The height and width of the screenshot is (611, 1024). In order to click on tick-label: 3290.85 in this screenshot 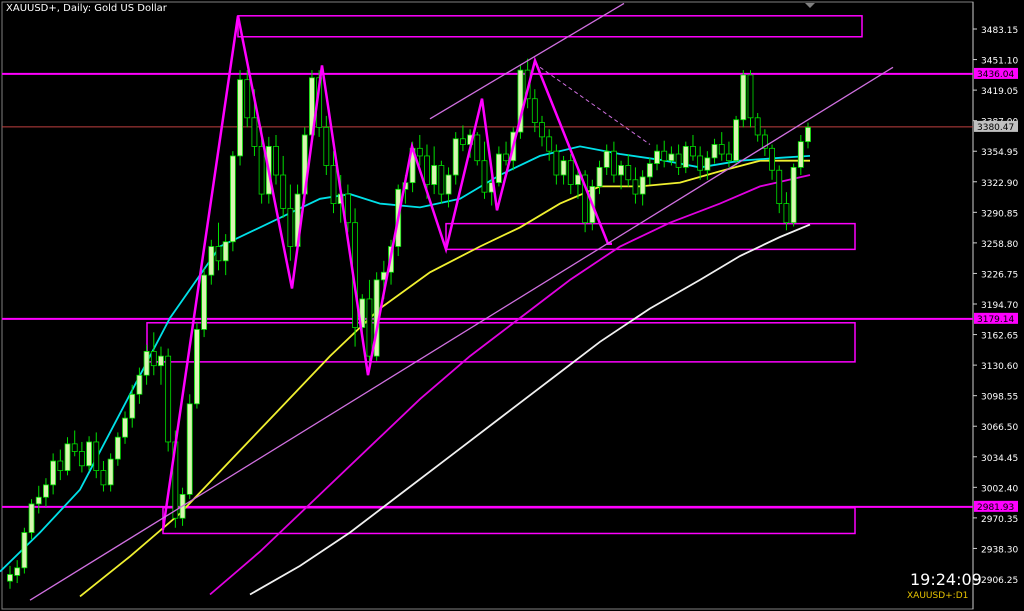, I will do `click(999, 214)`.